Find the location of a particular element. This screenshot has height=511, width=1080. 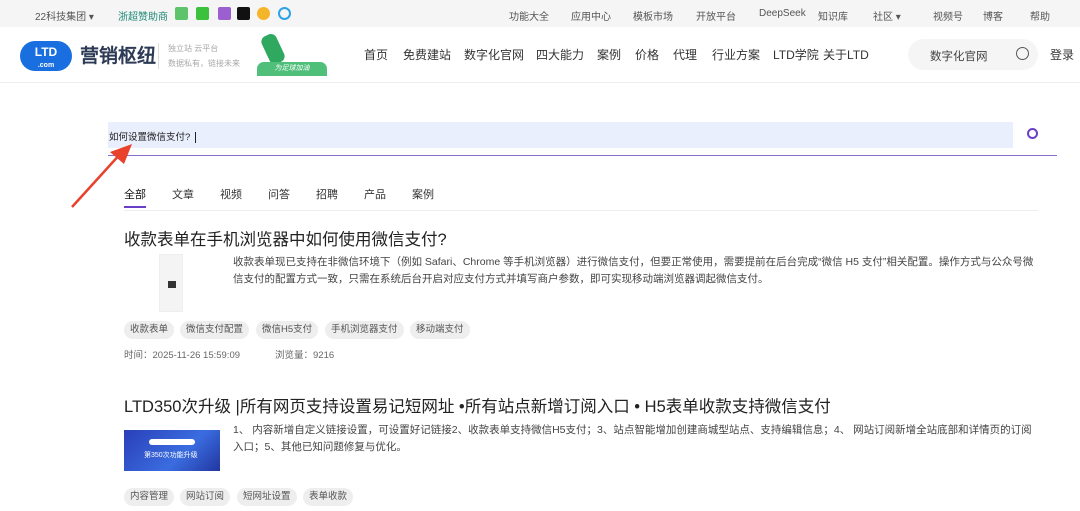

tab-all: 全部 is located at coordinates (135, 194).